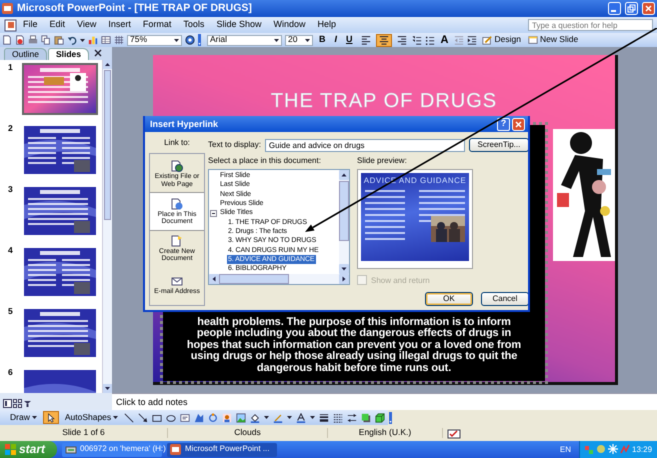 This screenshot has width=657, height=458. I want to click on line-style-icon, so click(324, 417).